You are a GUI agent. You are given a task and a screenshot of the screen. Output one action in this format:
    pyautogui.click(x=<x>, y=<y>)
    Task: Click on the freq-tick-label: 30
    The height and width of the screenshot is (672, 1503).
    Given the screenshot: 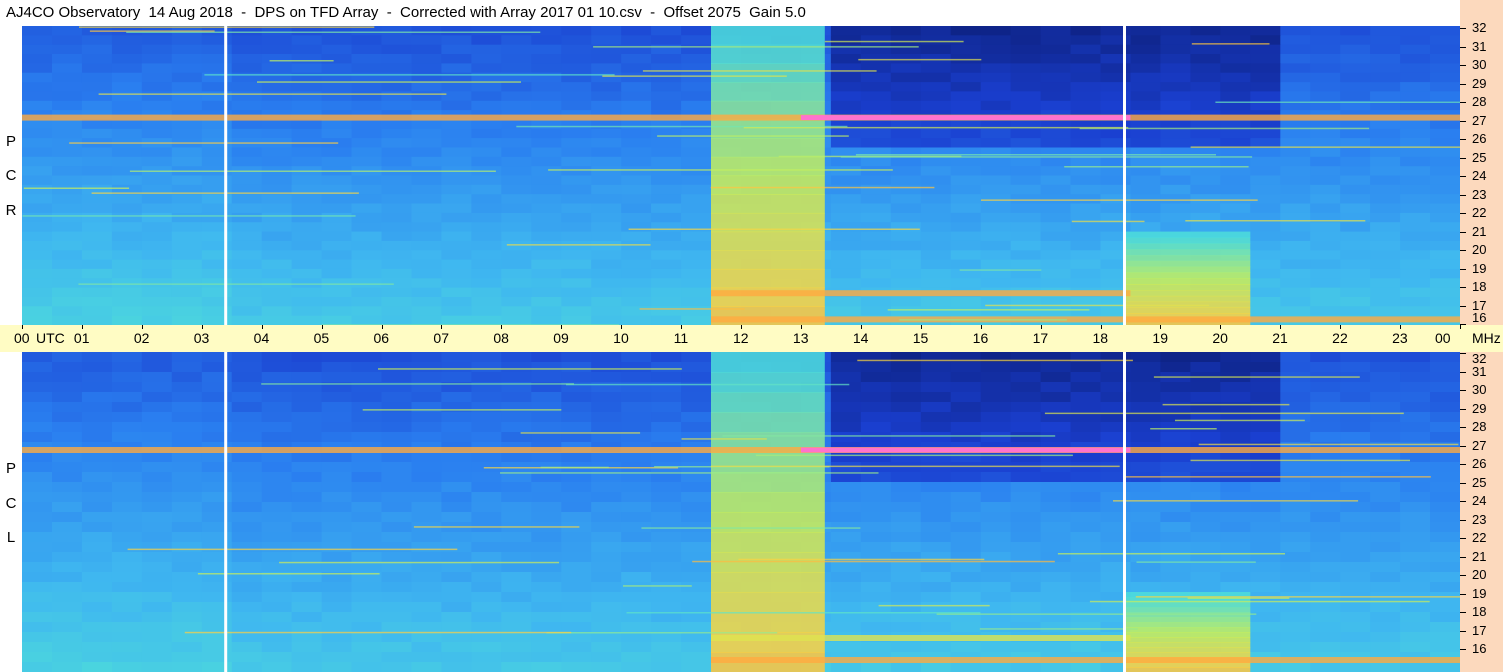 What is the action you would take?
    pyautogui.click(x=1479, y=64)
    